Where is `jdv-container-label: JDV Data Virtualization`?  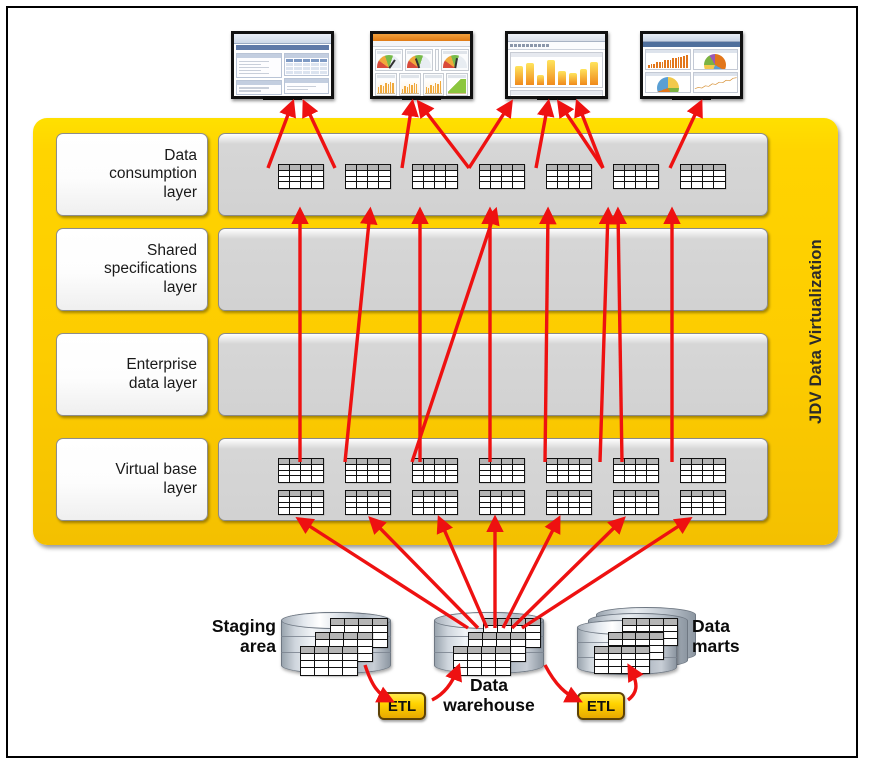
jdv-container-label: JDV Data Virtualization is located at coordinates (816, 331).